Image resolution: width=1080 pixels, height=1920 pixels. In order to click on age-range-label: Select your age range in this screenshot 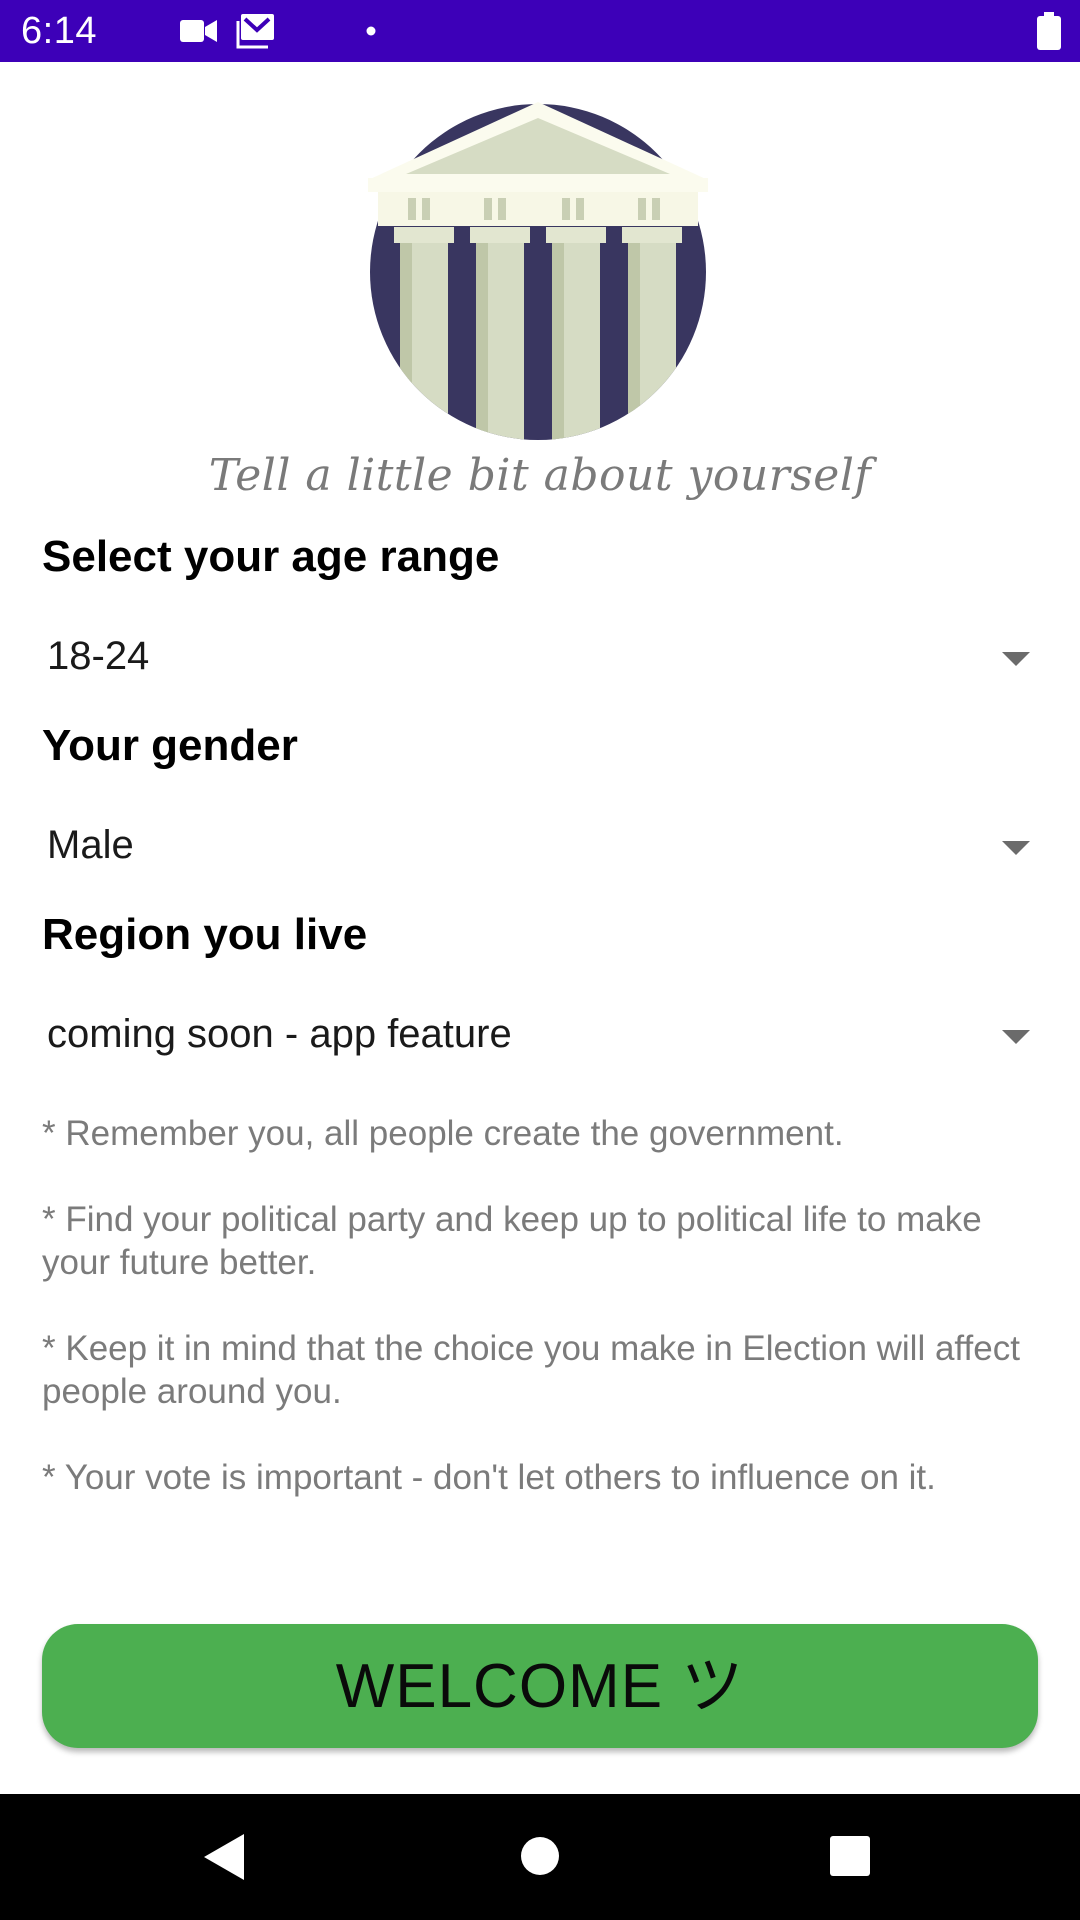, I will do `click(271, 556)`.